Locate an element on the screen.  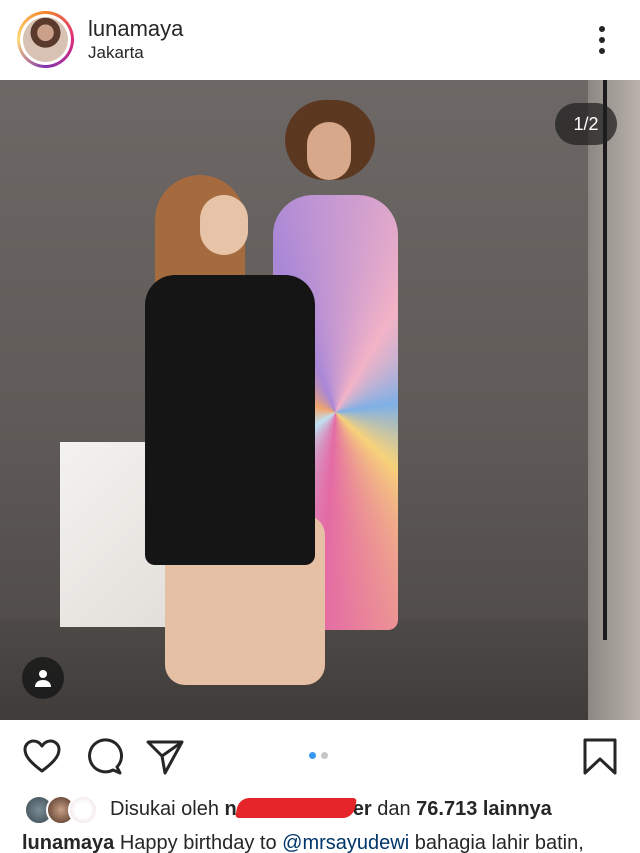
caption-text-before: Happy birthday to is located at coordinates (198, 842).